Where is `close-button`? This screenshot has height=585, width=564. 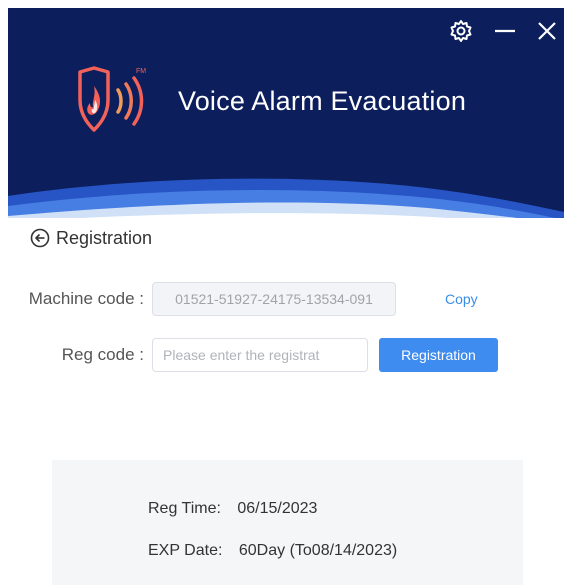 close-button is located at coordinates (547, 31).